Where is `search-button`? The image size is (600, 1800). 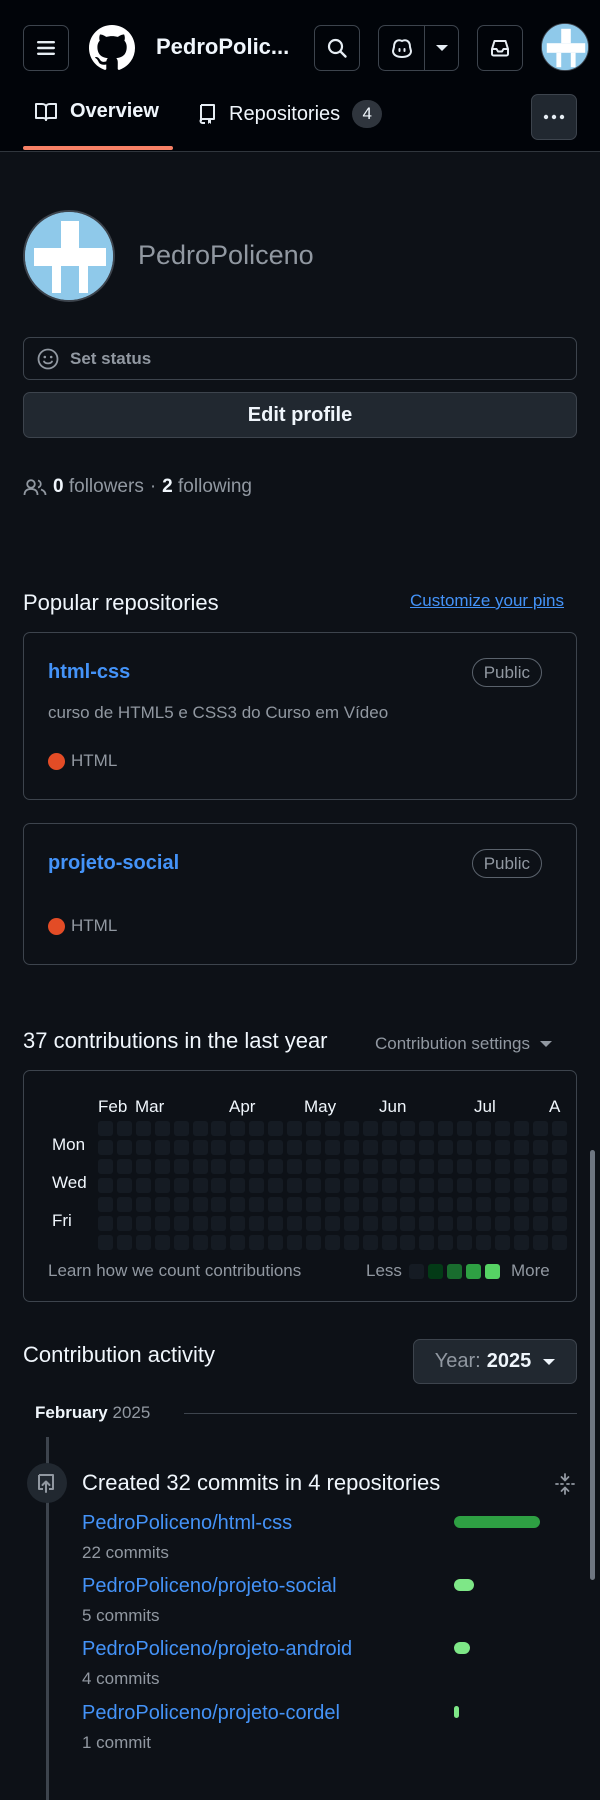
search-button is located at coordinates (337, 48).